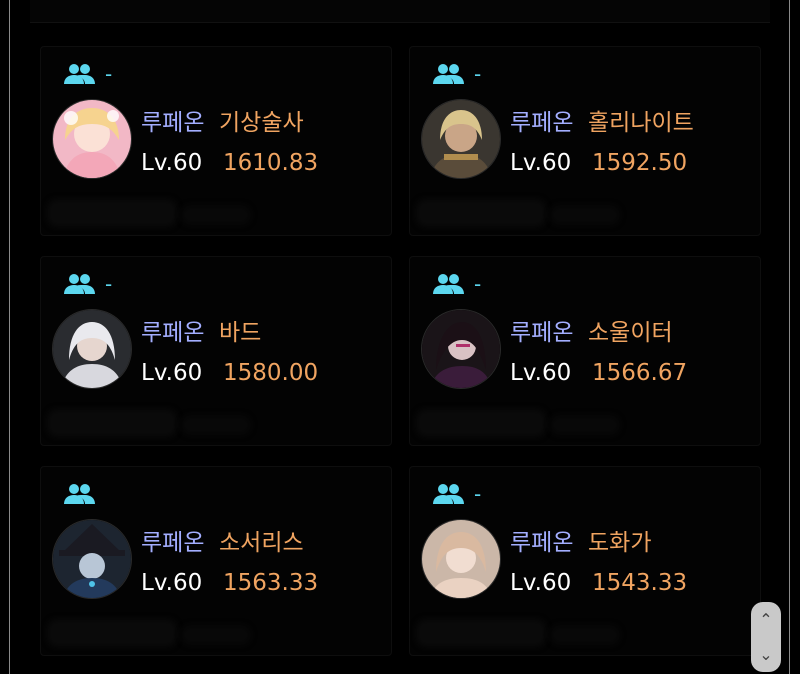  I want to click on bard-portrait, so click(92, 349).